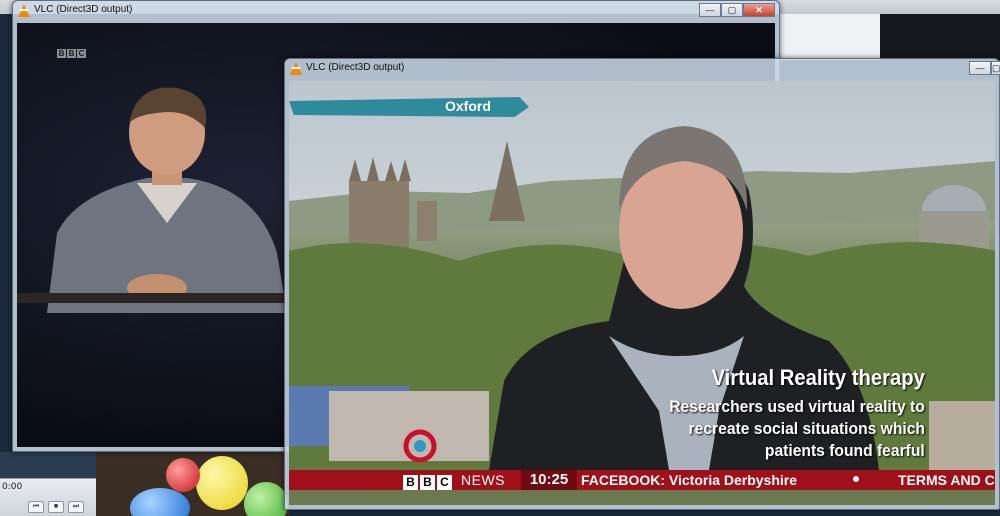  Describe the element at coordinates (856, 479) in the screenshot. I see `ticker-separator-dot` at that location.